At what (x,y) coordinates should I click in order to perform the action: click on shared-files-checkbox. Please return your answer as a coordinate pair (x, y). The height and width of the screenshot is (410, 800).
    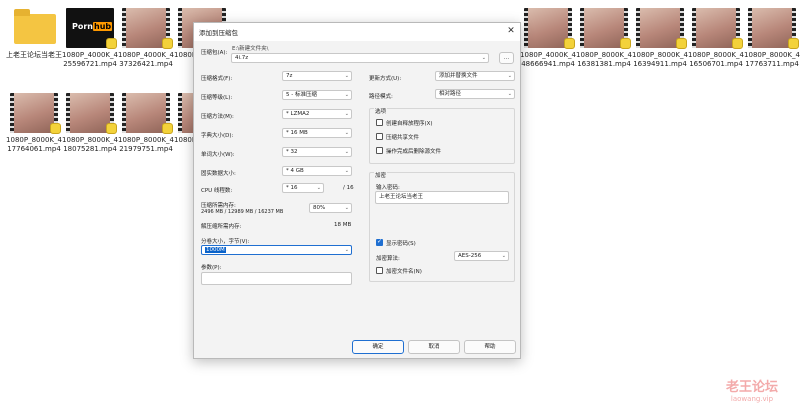
    Looking at the image, I should click on (379, 136).